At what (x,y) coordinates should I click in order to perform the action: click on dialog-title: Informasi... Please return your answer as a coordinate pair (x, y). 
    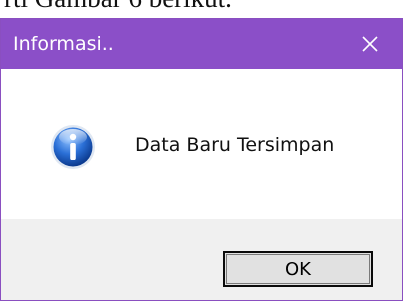
    Looking at the image, I should click on (63, 44).